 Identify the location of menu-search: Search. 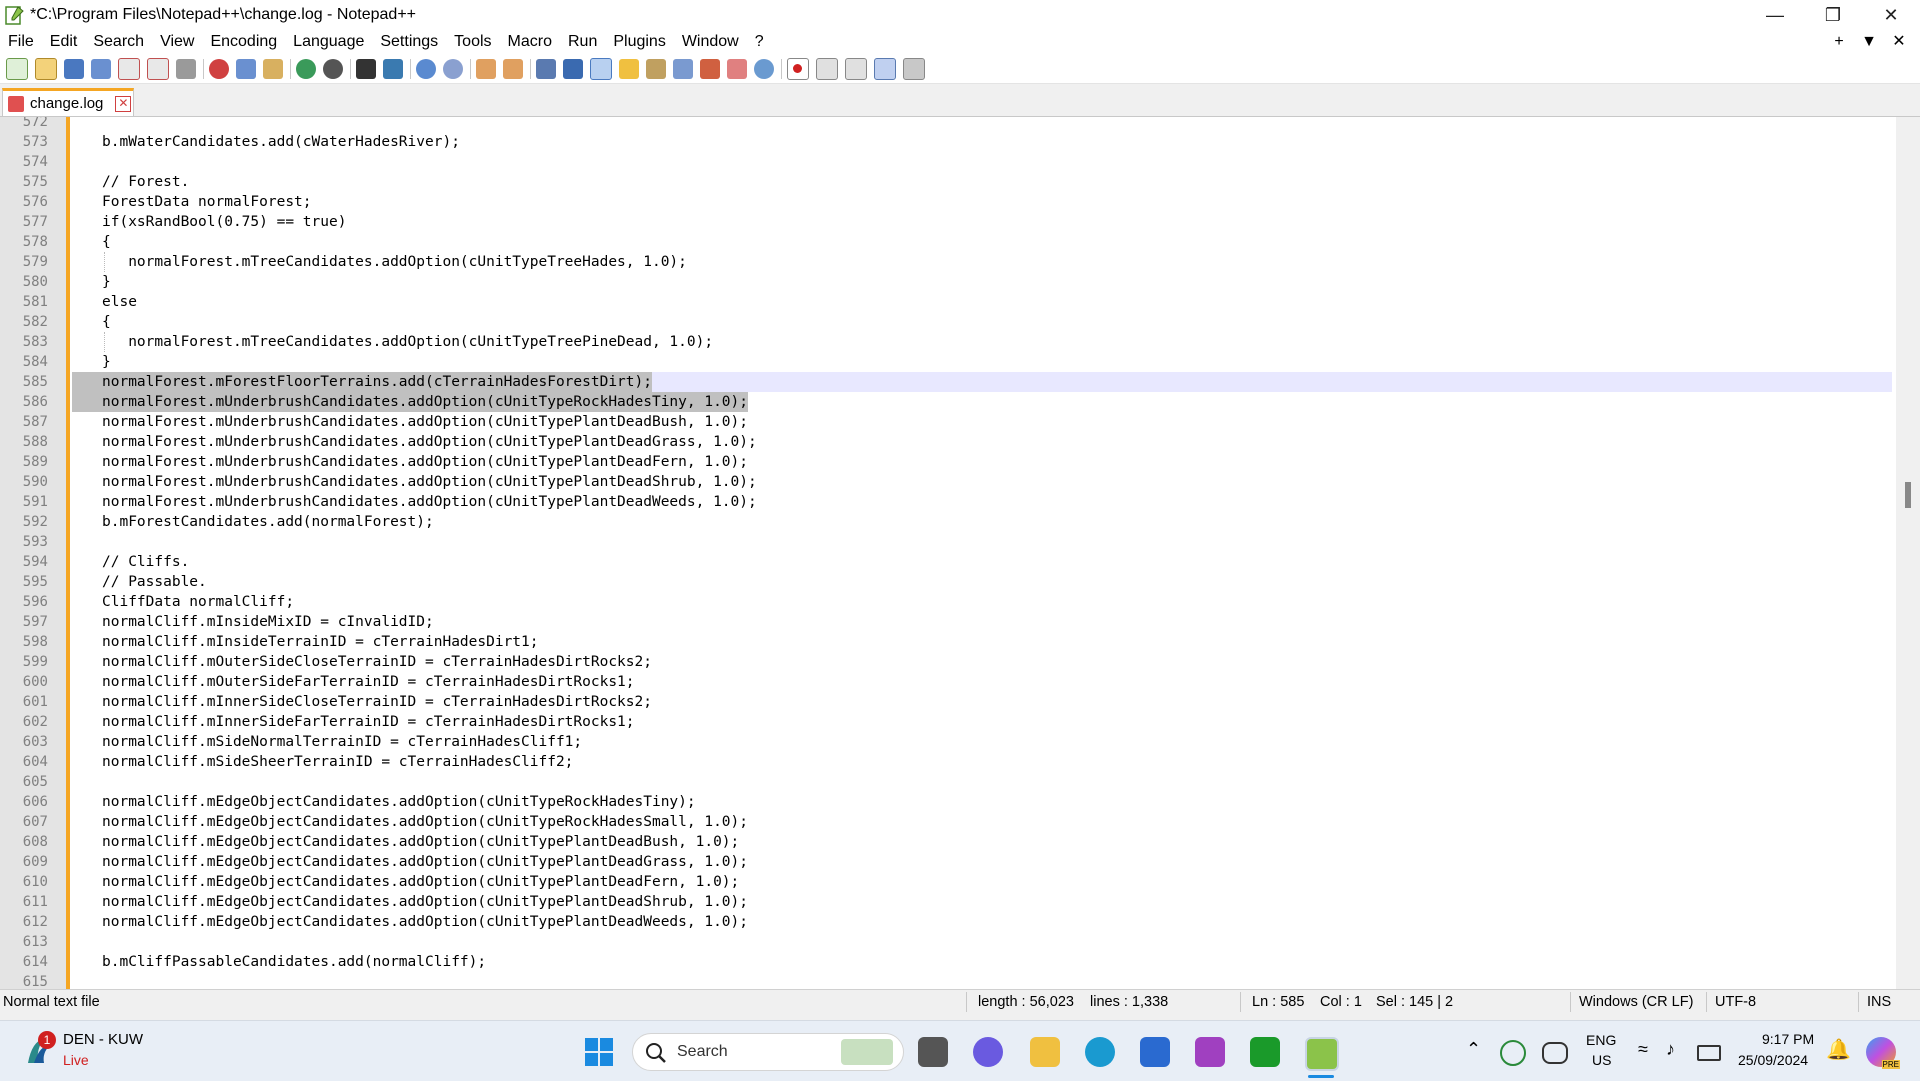
(118, 42).